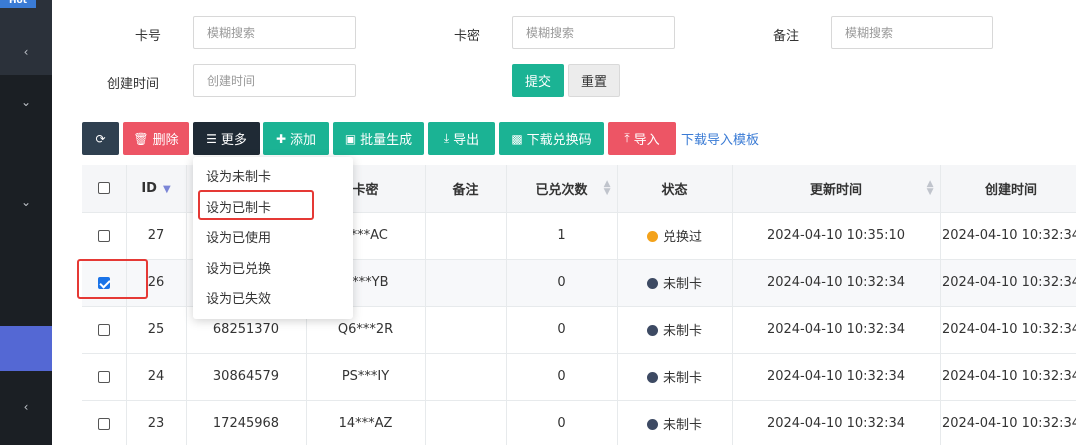  Describe the element at coordinates (26, 348) in the screenshot. I see `sidebar-active-item` at that location.